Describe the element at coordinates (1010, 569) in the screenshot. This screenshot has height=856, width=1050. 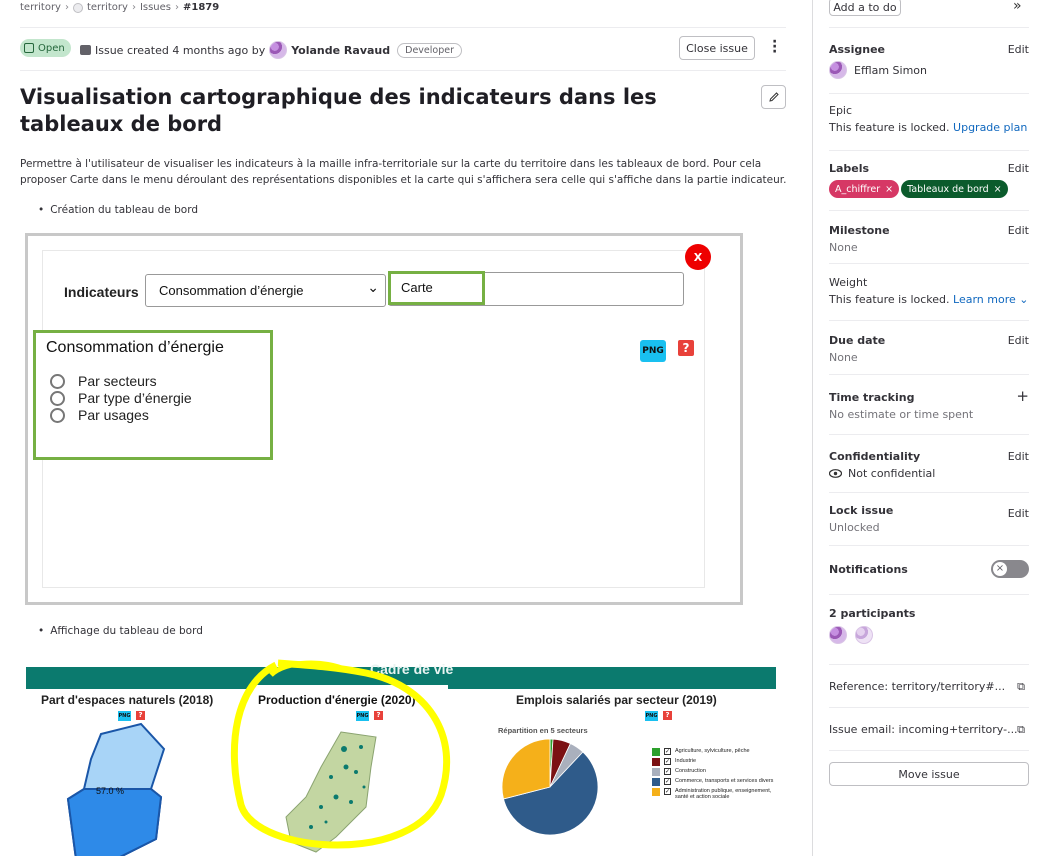
I see `notifications-toggle: ×` at that location.